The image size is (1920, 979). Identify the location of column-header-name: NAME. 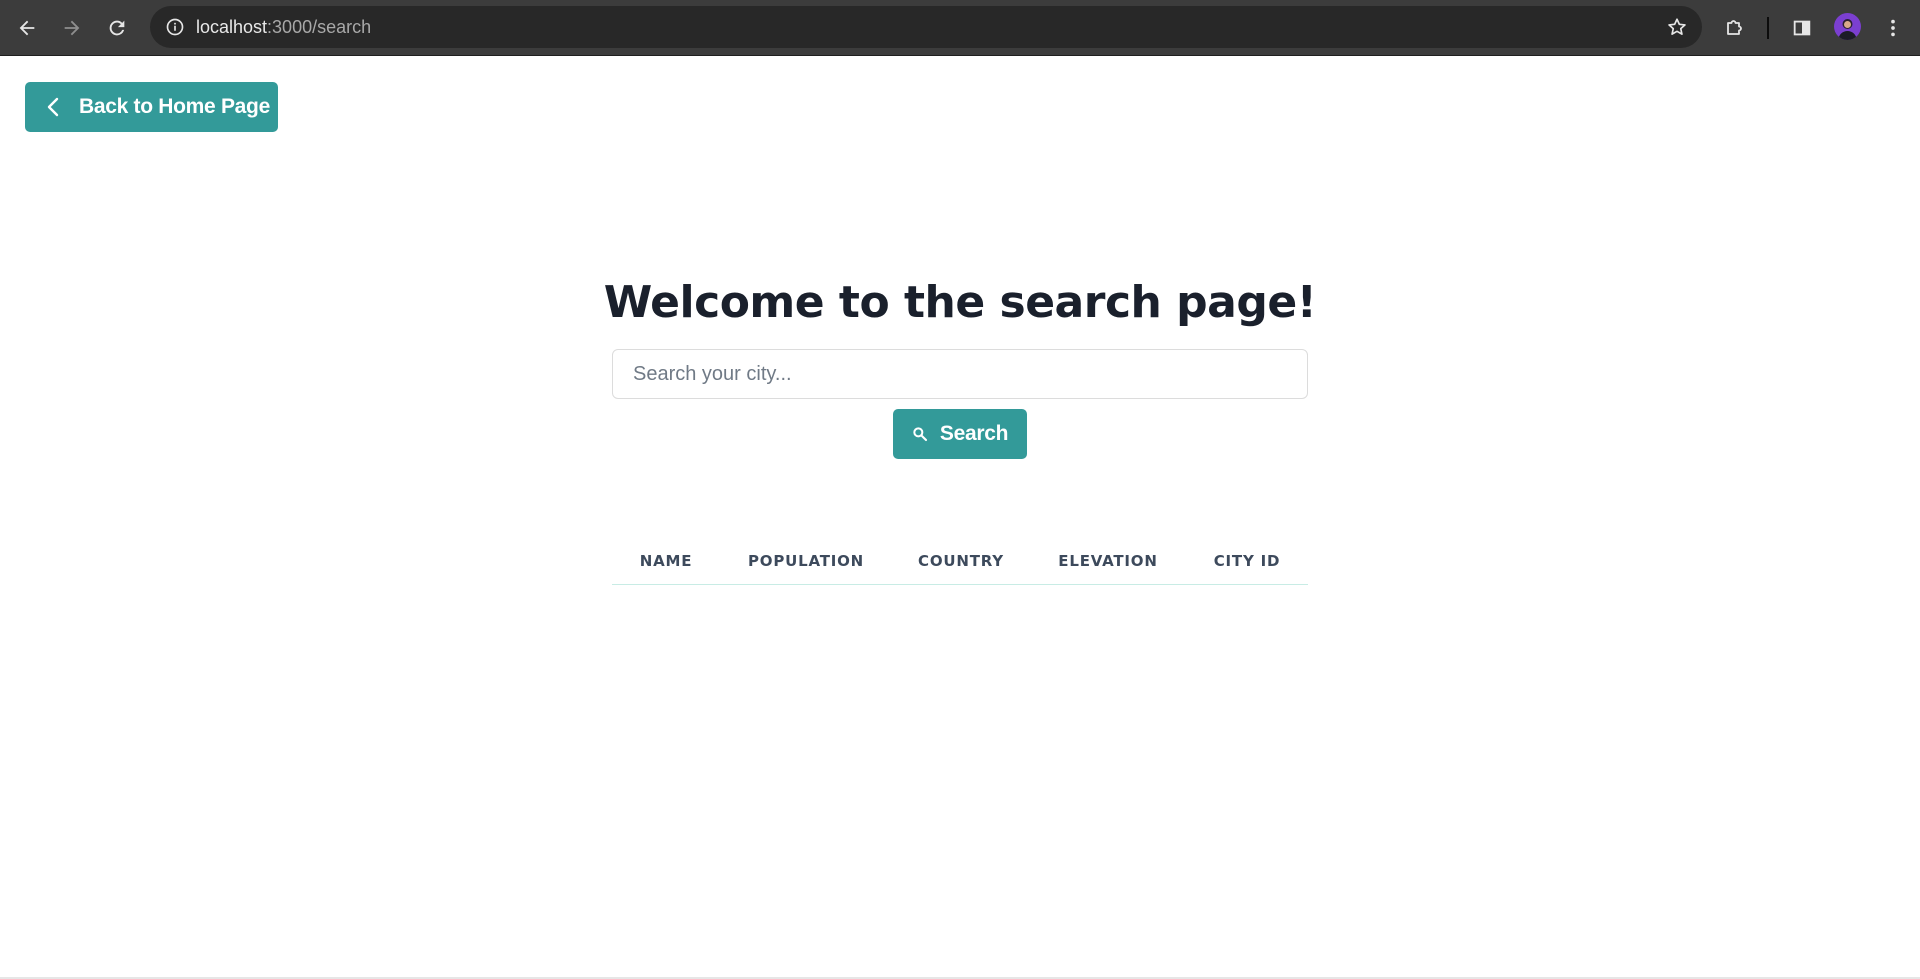
(666, 561).